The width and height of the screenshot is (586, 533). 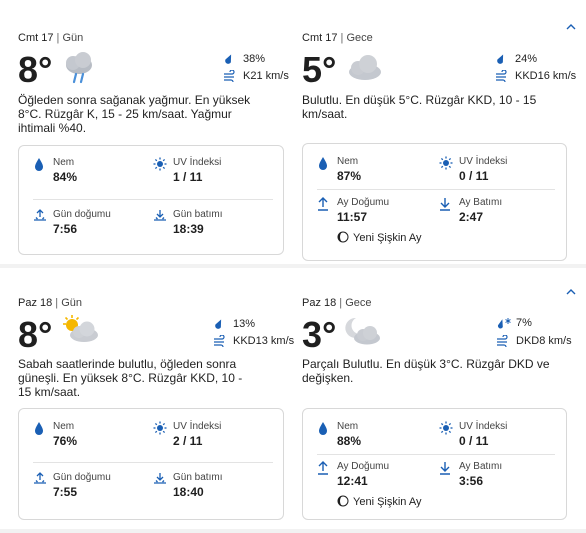 What do you see at coordinates (80, 328) in the screenshot?
I see `partly-sunny-icon` at bounding box center [80, 328].